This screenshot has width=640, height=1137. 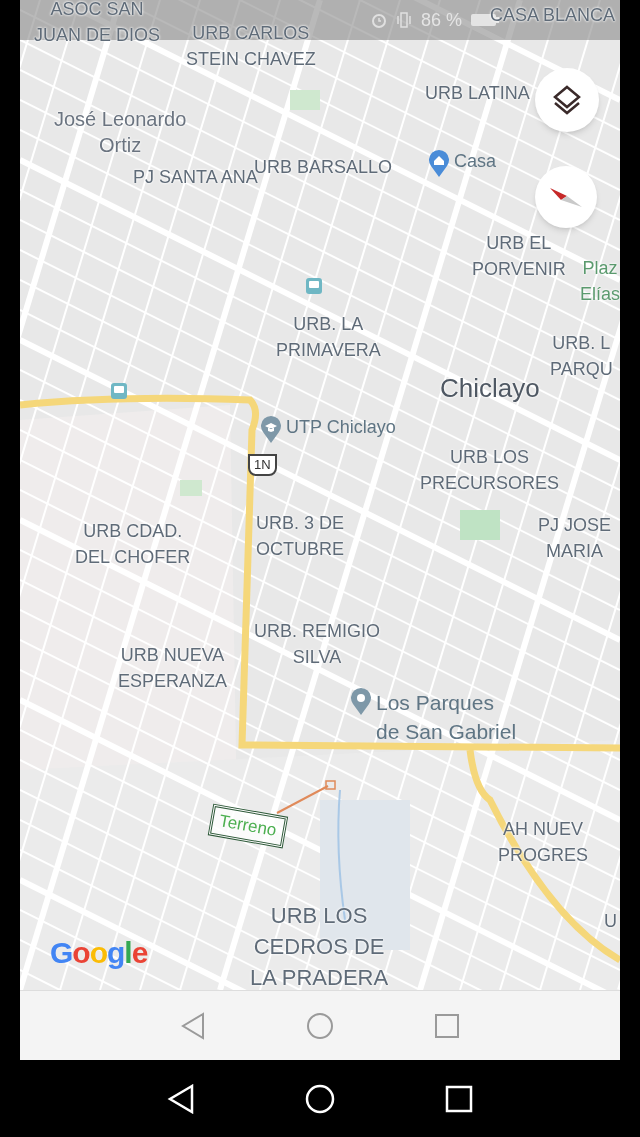 I want to click on area-label: URB. REMIGIO SILVA, so click(x=317, y=644).